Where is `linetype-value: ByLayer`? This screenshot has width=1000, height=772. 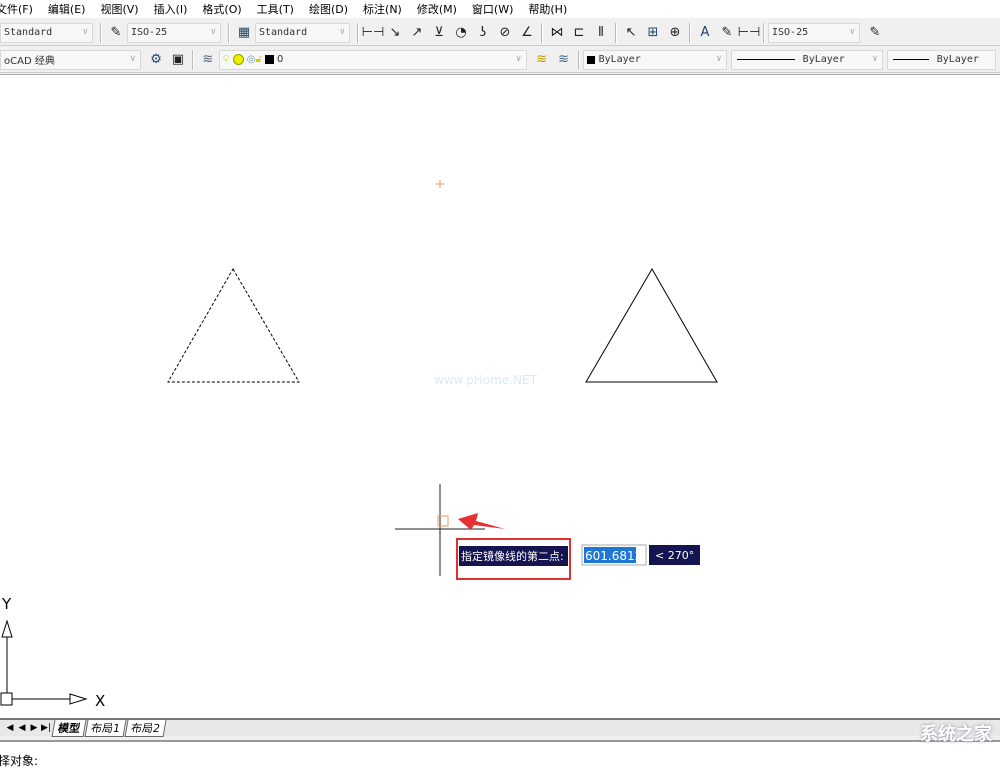
linetype-value: ByLayer is located at coordinates (823, 59).